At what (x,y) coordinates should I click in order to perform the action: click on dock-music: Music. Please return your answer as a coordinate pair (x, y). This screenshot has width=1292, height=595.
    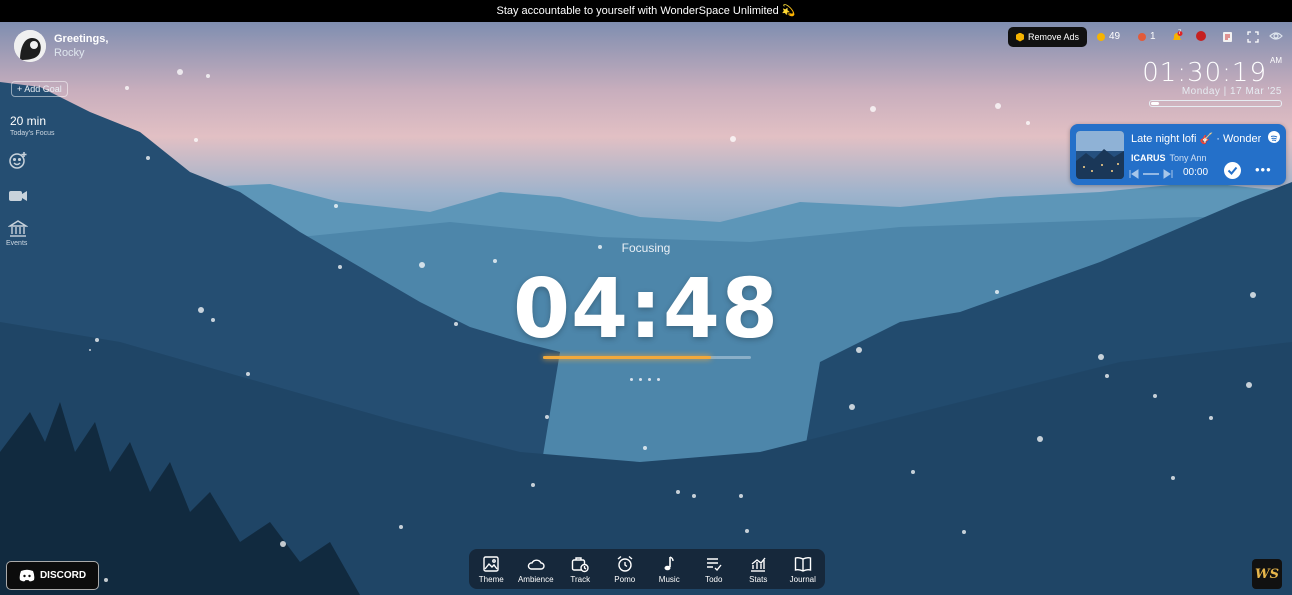
    Looking at the image, I should click on (669, 569).